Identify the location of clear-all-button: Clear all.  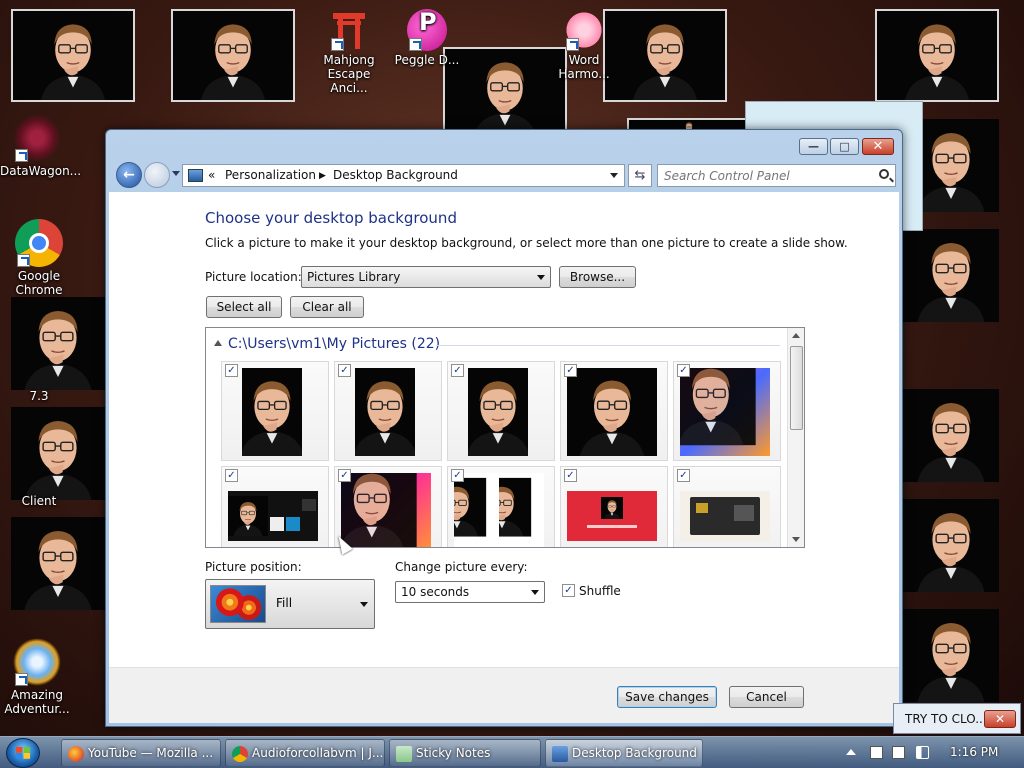
(327, 307).